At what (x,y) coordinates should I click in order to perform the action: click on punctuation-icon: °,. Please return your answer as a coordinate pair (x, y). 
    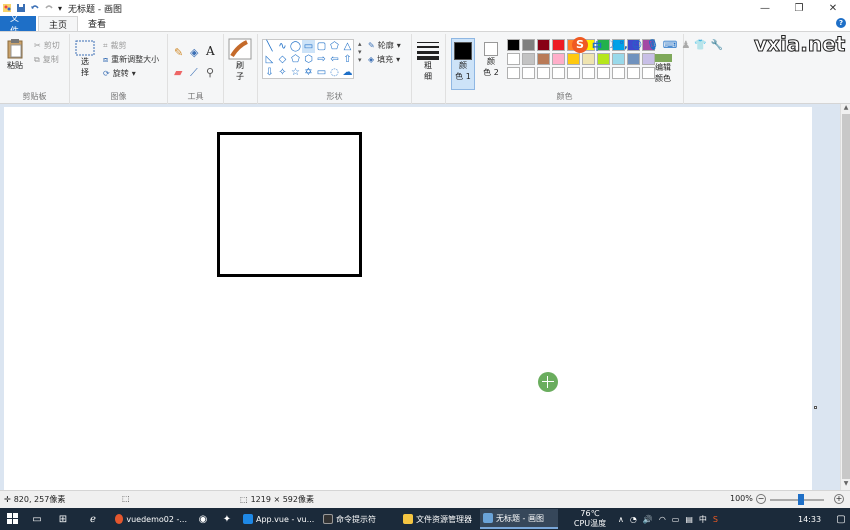
    Looking at the image, I should click on (623, 45).